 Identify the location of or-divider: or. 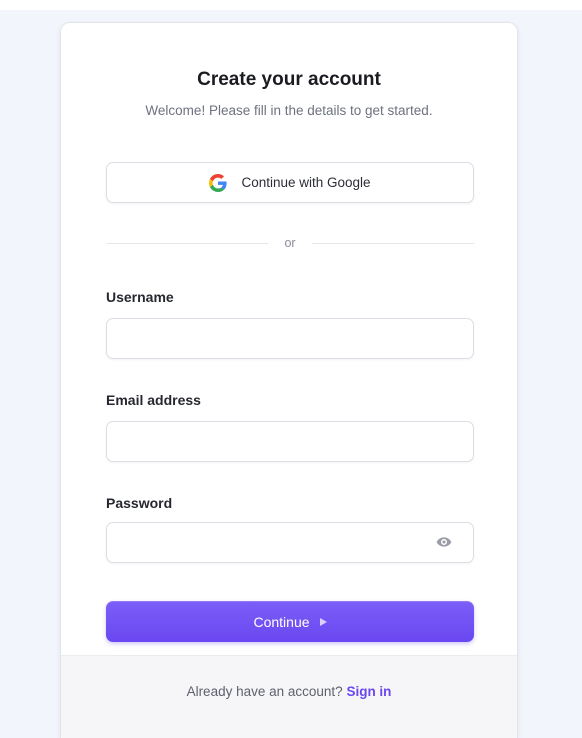
(290, 243).